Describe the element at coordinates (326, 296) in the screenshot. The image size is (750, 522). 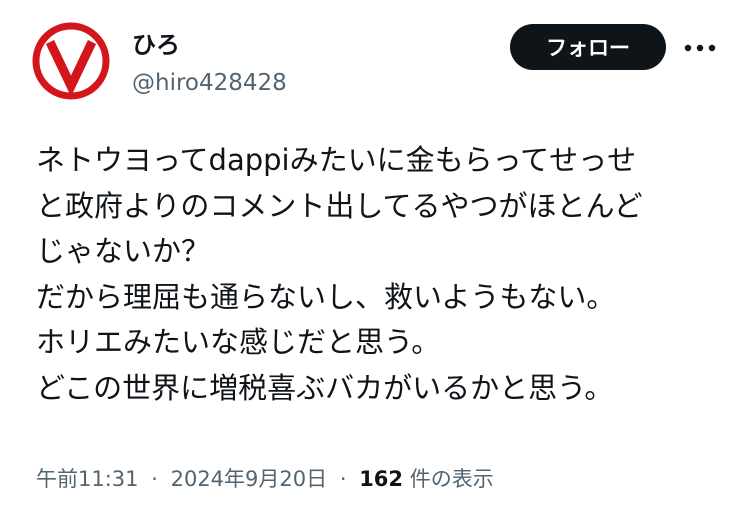
I see `tweet-line: だから理屈も通らないし、救いようもない。` at that location.